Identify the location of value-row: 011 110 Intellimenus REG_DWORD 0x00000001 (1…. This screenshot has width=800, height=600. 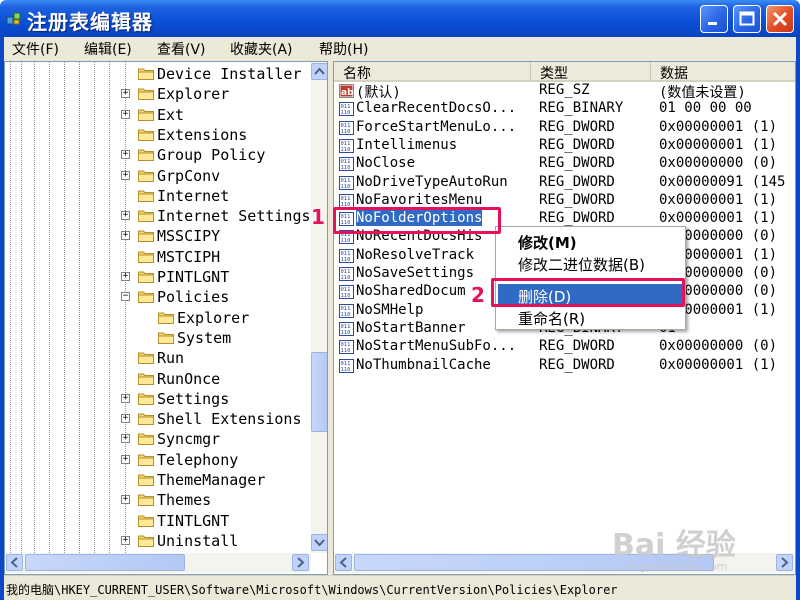
(564, 145).